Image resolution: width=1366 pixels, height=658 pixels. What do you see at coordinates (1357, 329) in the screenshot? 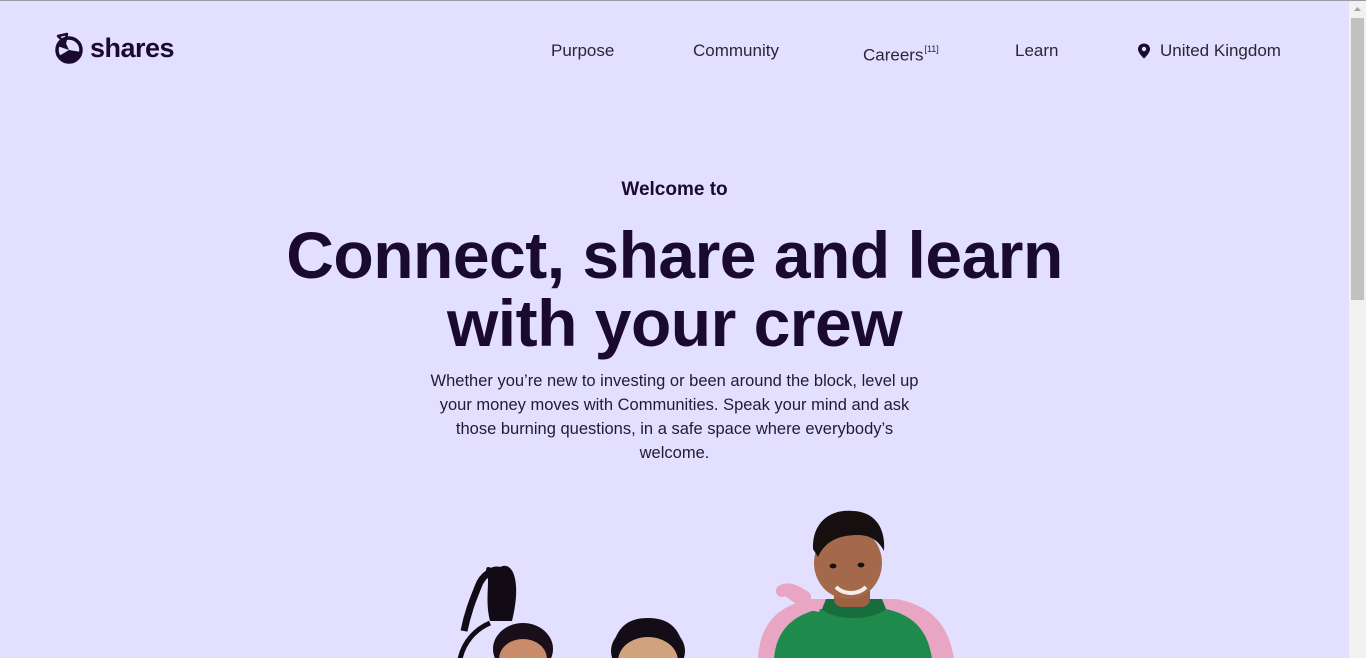
I see `page-scrollbar` at bounding box center [1357, 329].